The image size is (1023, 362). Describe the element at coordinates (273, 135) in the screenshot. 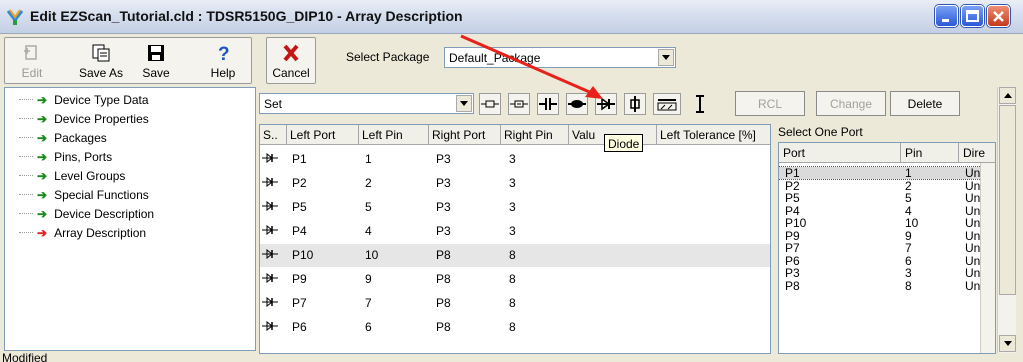

I see `column-header-s: S..` at that location.